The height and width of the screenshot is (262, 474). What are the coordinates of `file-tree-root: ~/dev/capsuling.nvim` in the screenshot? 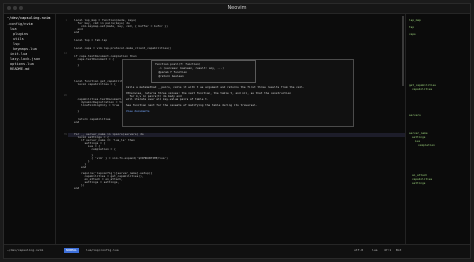 It's located at (28, 18).